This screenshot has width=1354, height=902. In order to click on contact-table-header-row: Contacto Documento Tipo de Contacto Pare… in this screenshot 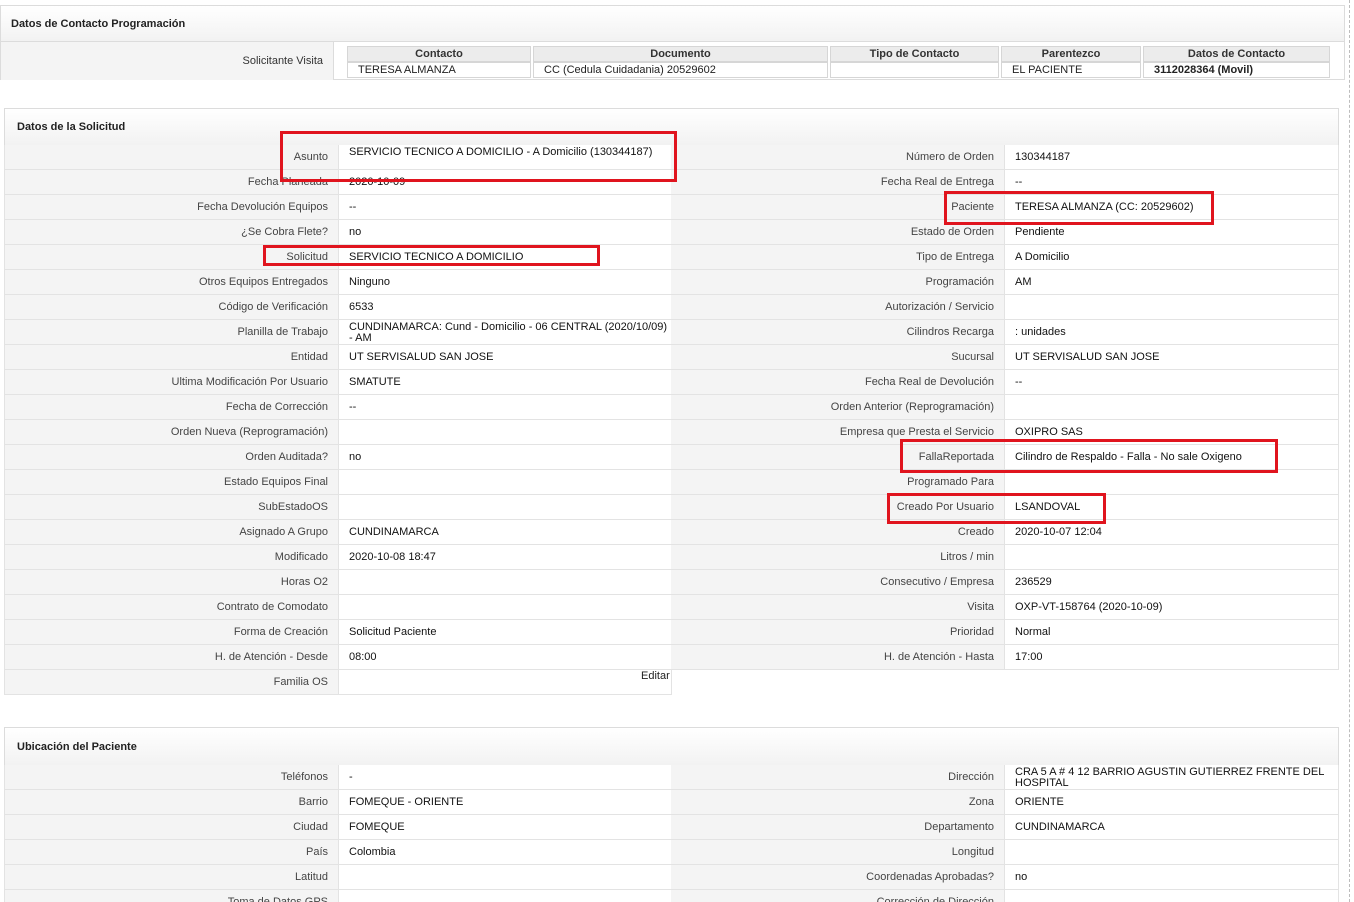, I will do `click(838, 54)`.